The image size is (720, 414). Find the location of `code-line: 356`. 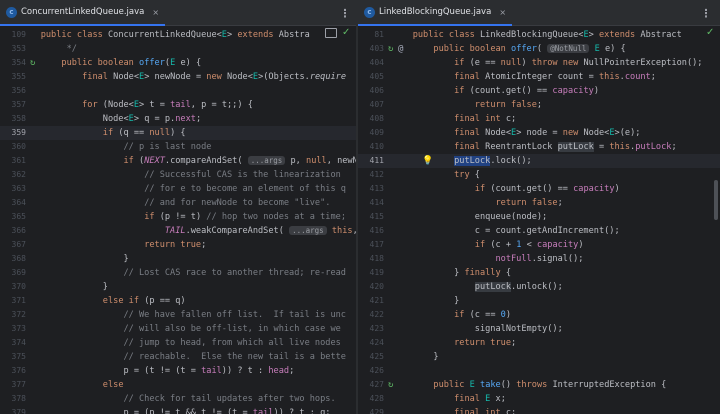

code-line: 356 is located at coordinates (178, 91).